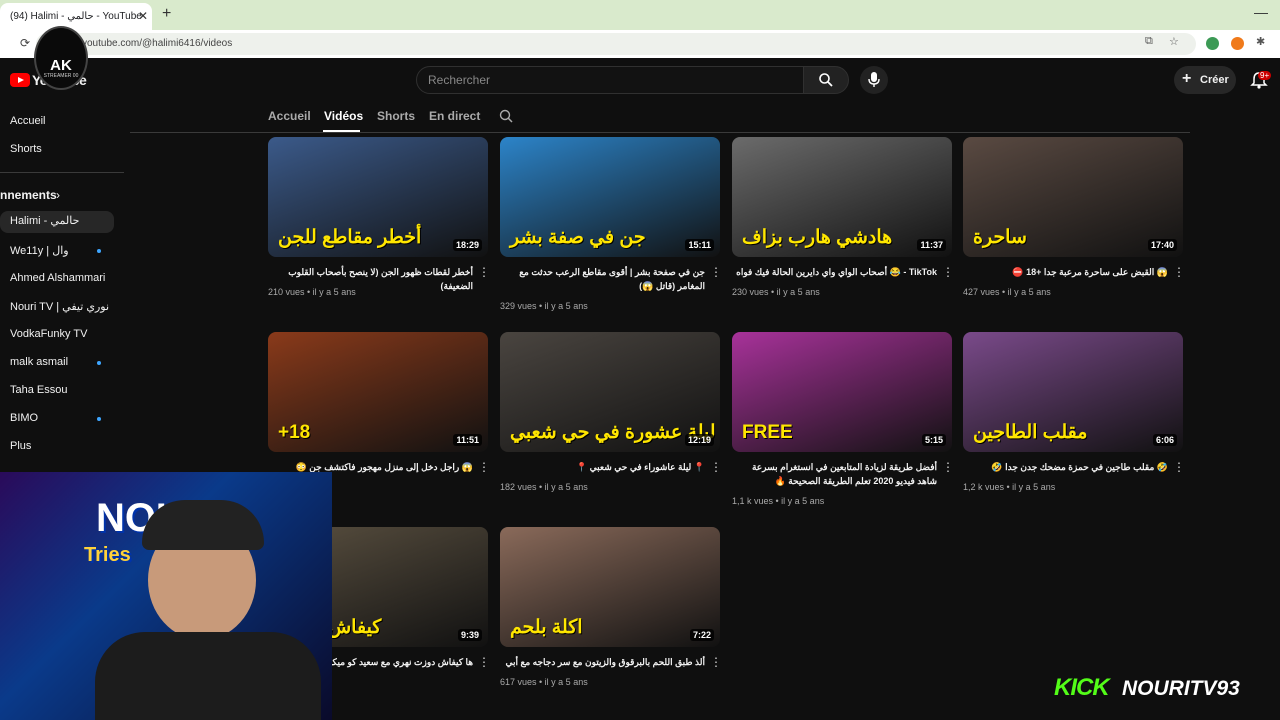  I want to click on tabs-divider, so click(660, 132).